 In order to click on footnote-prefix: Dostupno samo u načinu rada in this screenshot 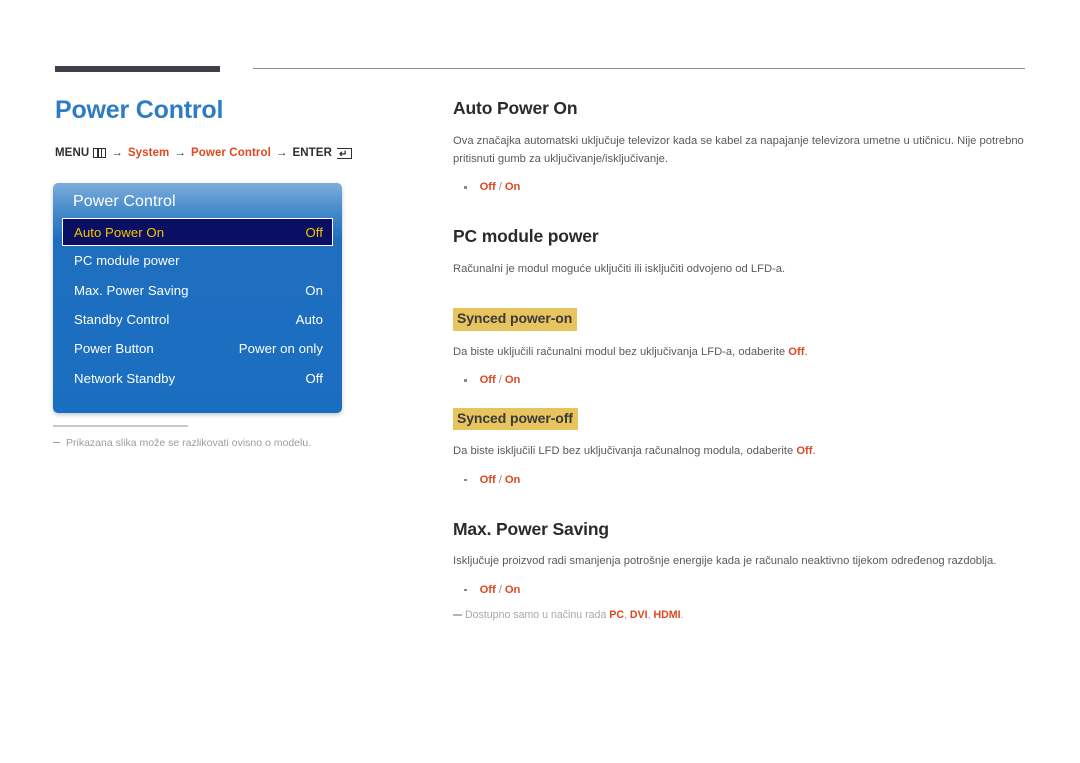, I will do `click(537, 614)`.